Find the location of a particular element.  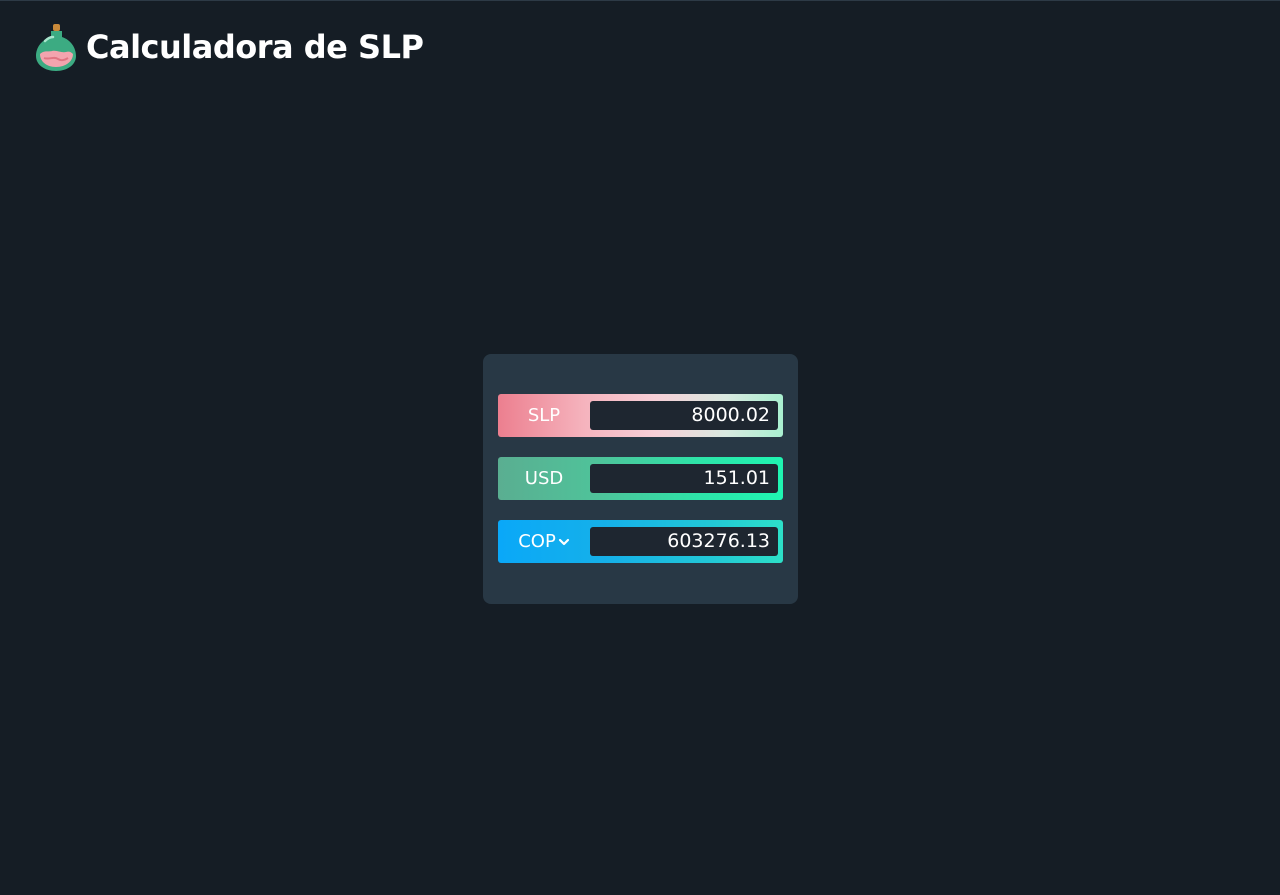

page-title: Calculadora de SLP is located at coordinates (255, 47).